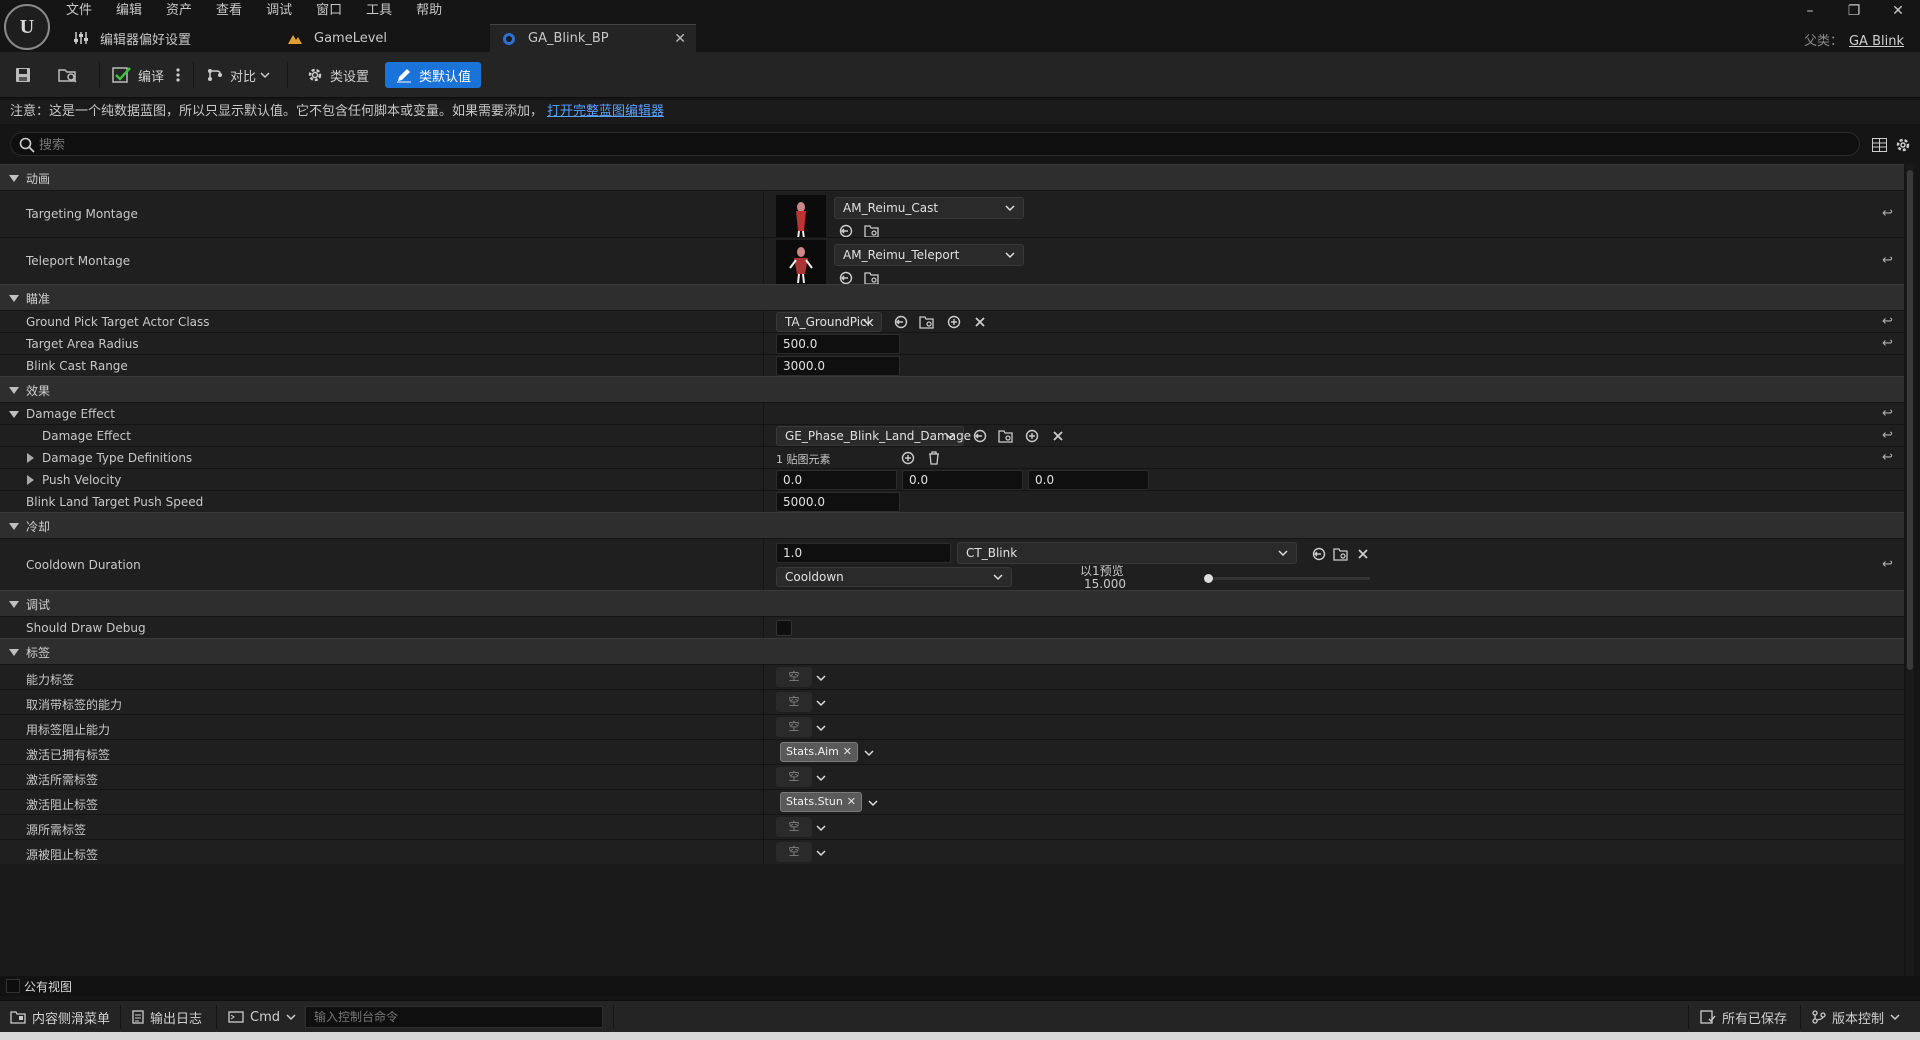 The width and height of the screenshot is (1920, 1040). I want to click on details-scrollbar, so click(1910, 570).